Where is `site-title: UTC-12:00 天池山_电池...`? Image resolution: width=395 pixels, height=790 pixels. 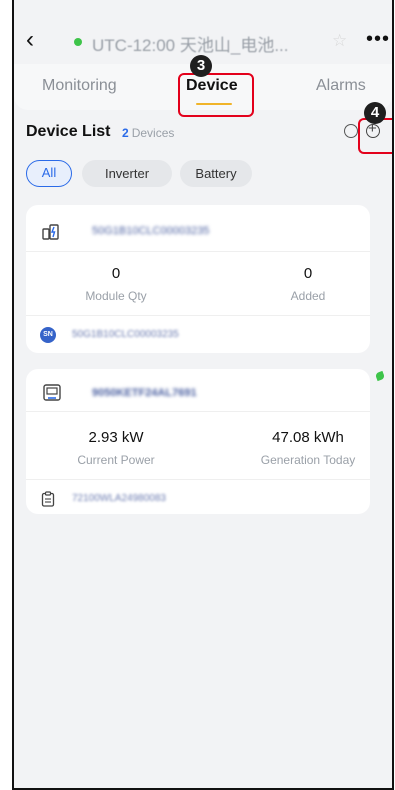
site-title: UTC-12:00 天池山_电池... is located at coordinates (190, 43).